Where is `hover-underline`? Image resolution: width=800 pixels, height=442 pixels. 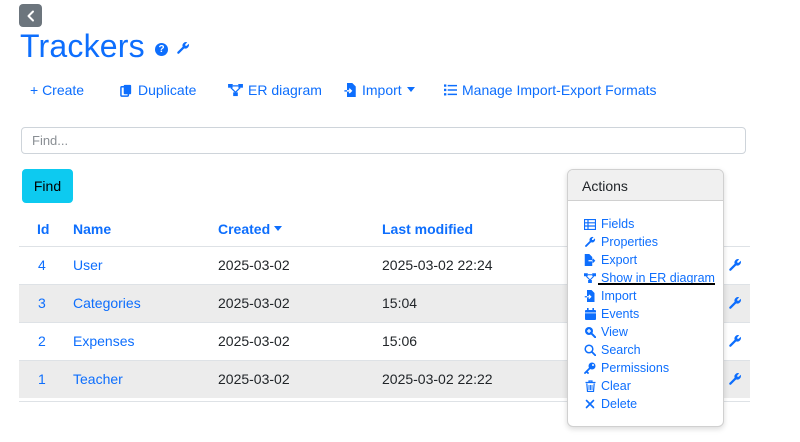 hover-underline is located at coordinates (656, 284).